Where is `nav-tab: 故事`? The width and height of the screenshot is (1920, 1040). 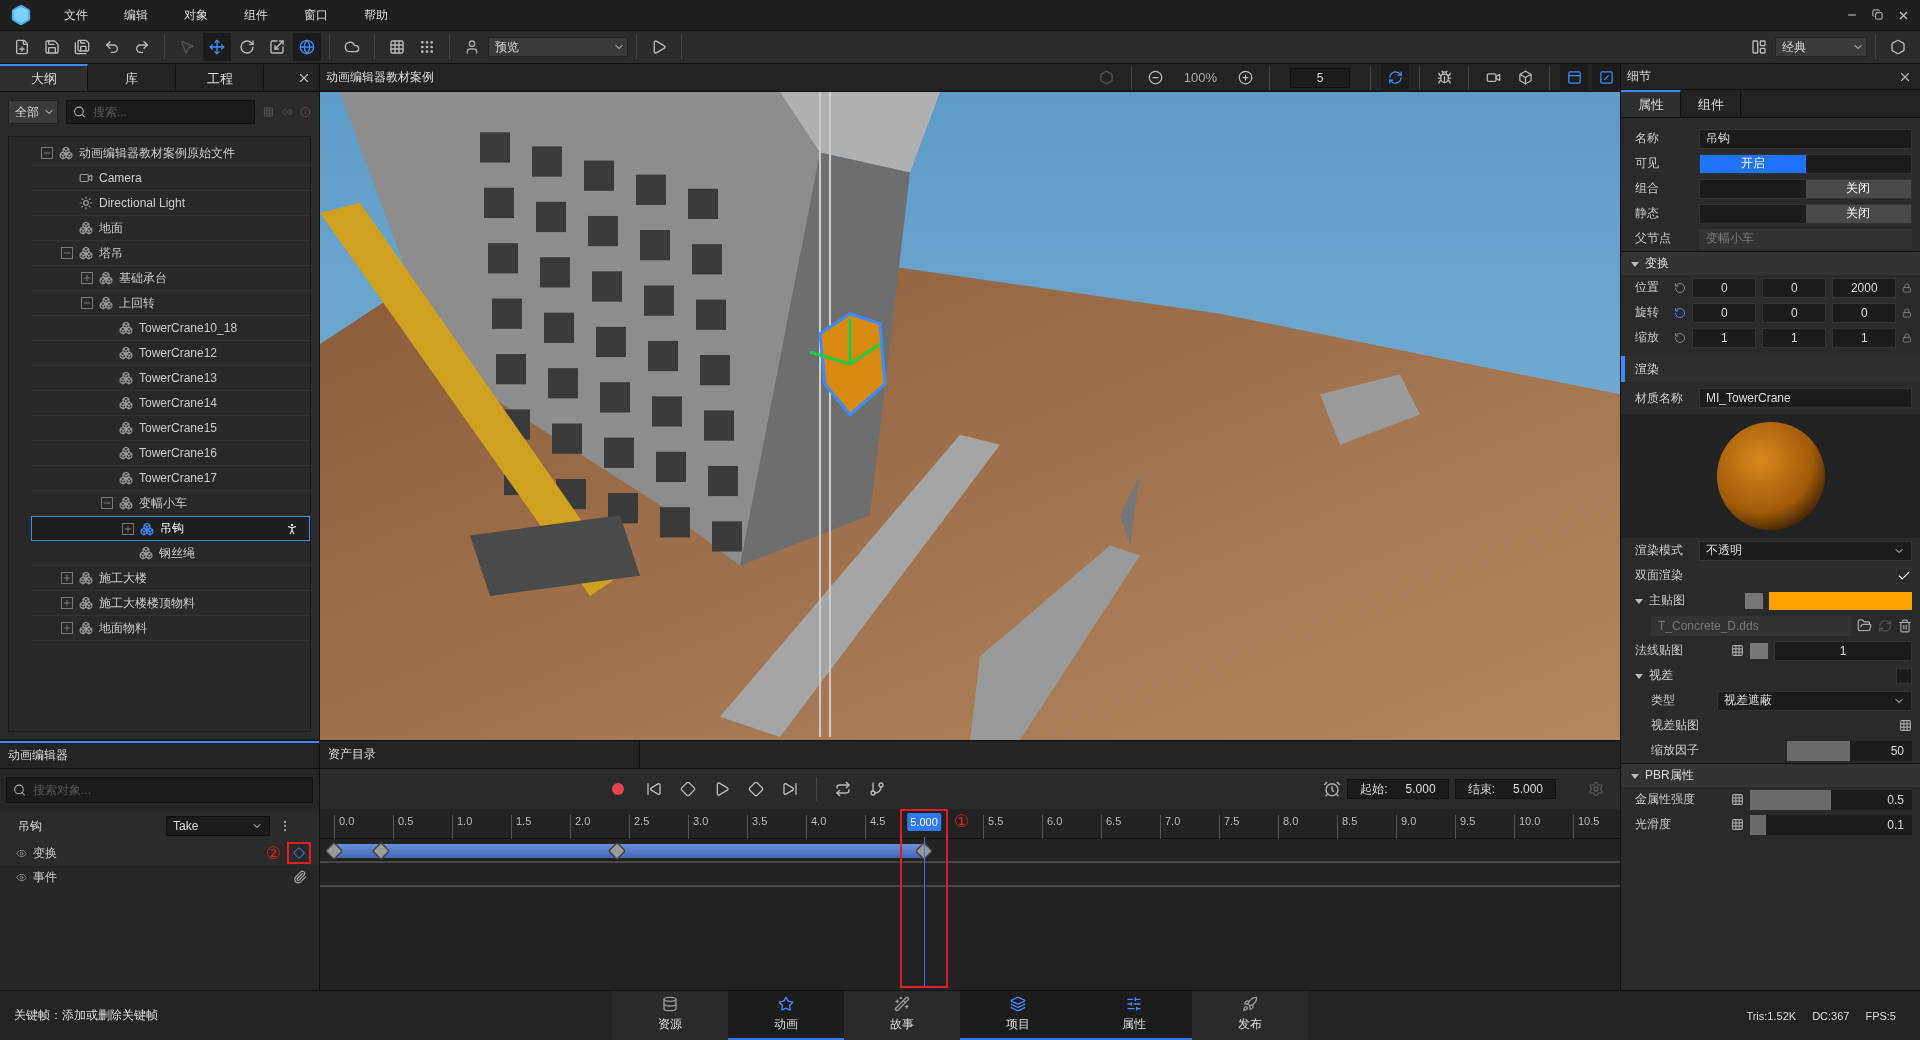 nav-tab: 故事 is located at coordinates (902, 1015).